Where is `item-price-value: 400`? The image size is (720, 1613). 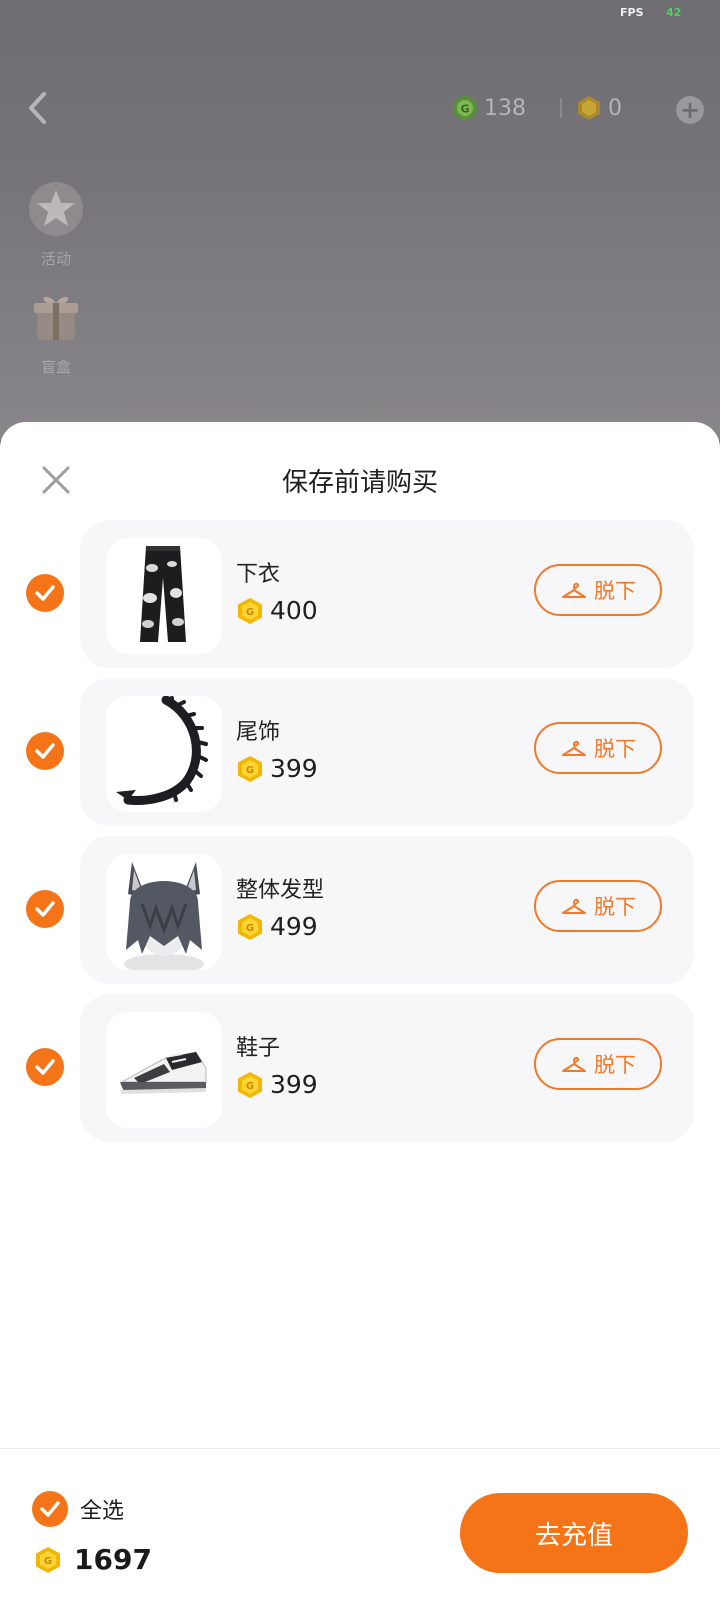
item-price-value: 400 is located at coordinates (294, 610).